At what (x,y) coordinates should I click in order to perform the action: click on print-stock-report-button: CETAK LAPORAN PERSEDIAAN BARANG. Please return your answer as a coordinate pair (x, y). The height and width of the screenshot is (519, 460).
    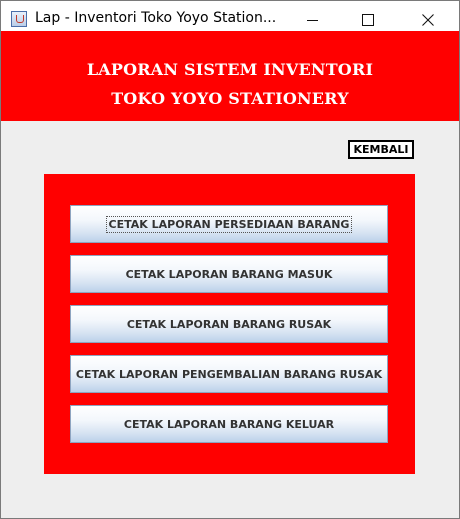
    Looking at the image, I should click on (229, 224).